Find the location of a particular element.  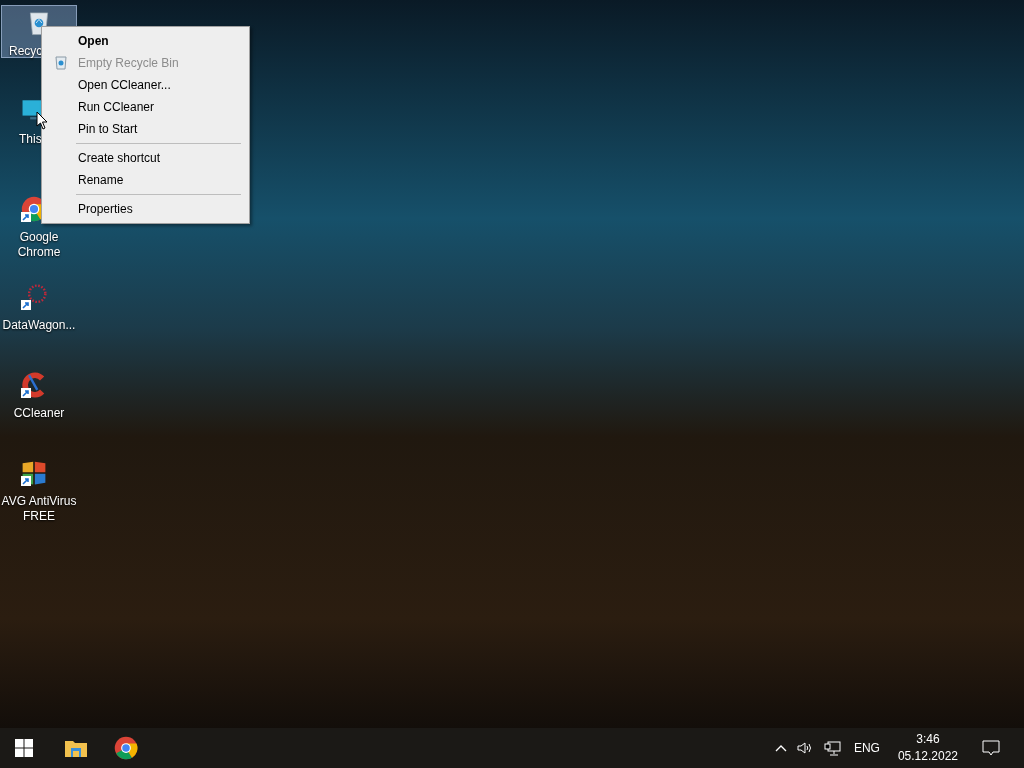

icon-label: Recyc is located at coordinates (26, 51).